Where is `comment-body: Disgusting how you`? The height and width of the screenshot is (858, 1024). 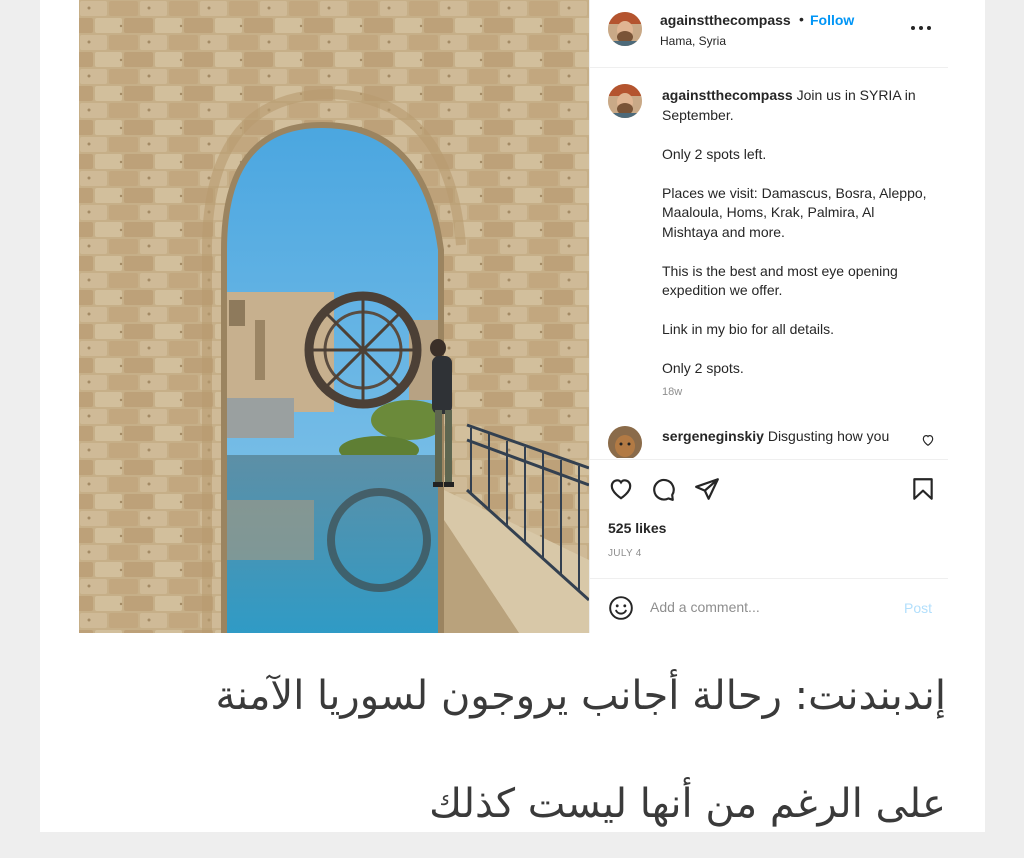
comment-body: Disgusting how you is located at coordinates (828, 436).